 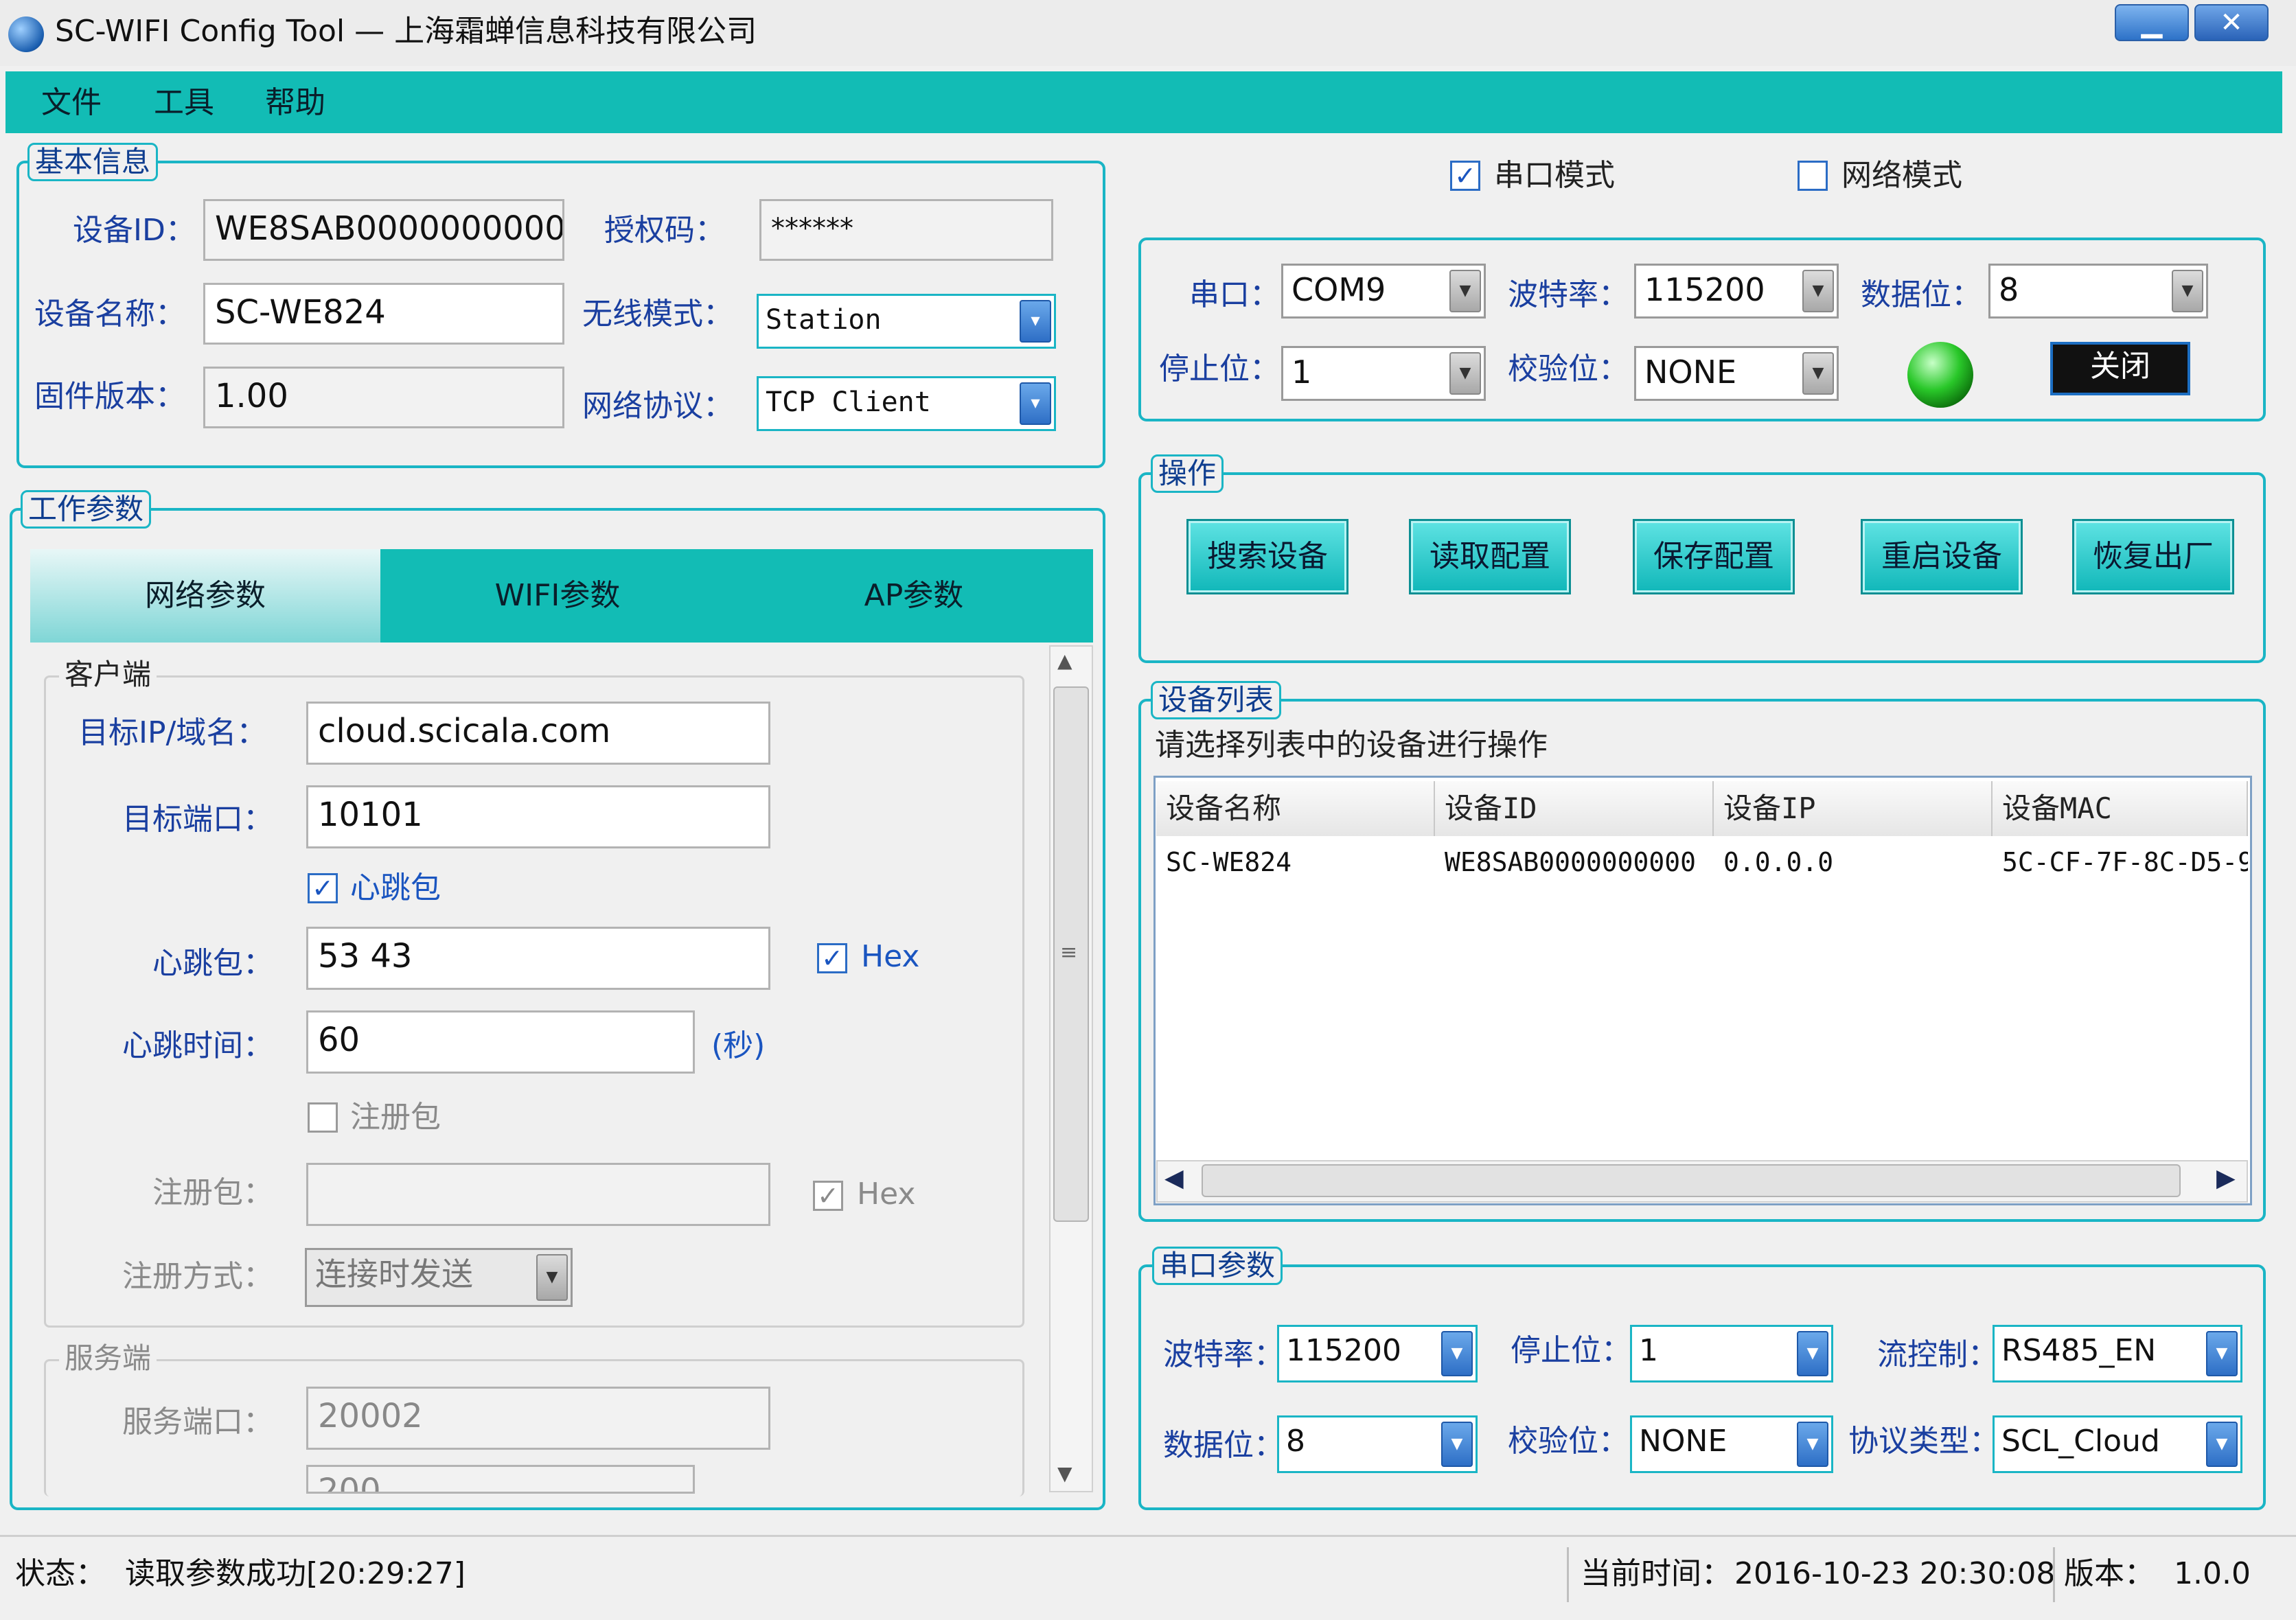 I want to click on wireless-mode-value: Station, so click(x=824, y=320).